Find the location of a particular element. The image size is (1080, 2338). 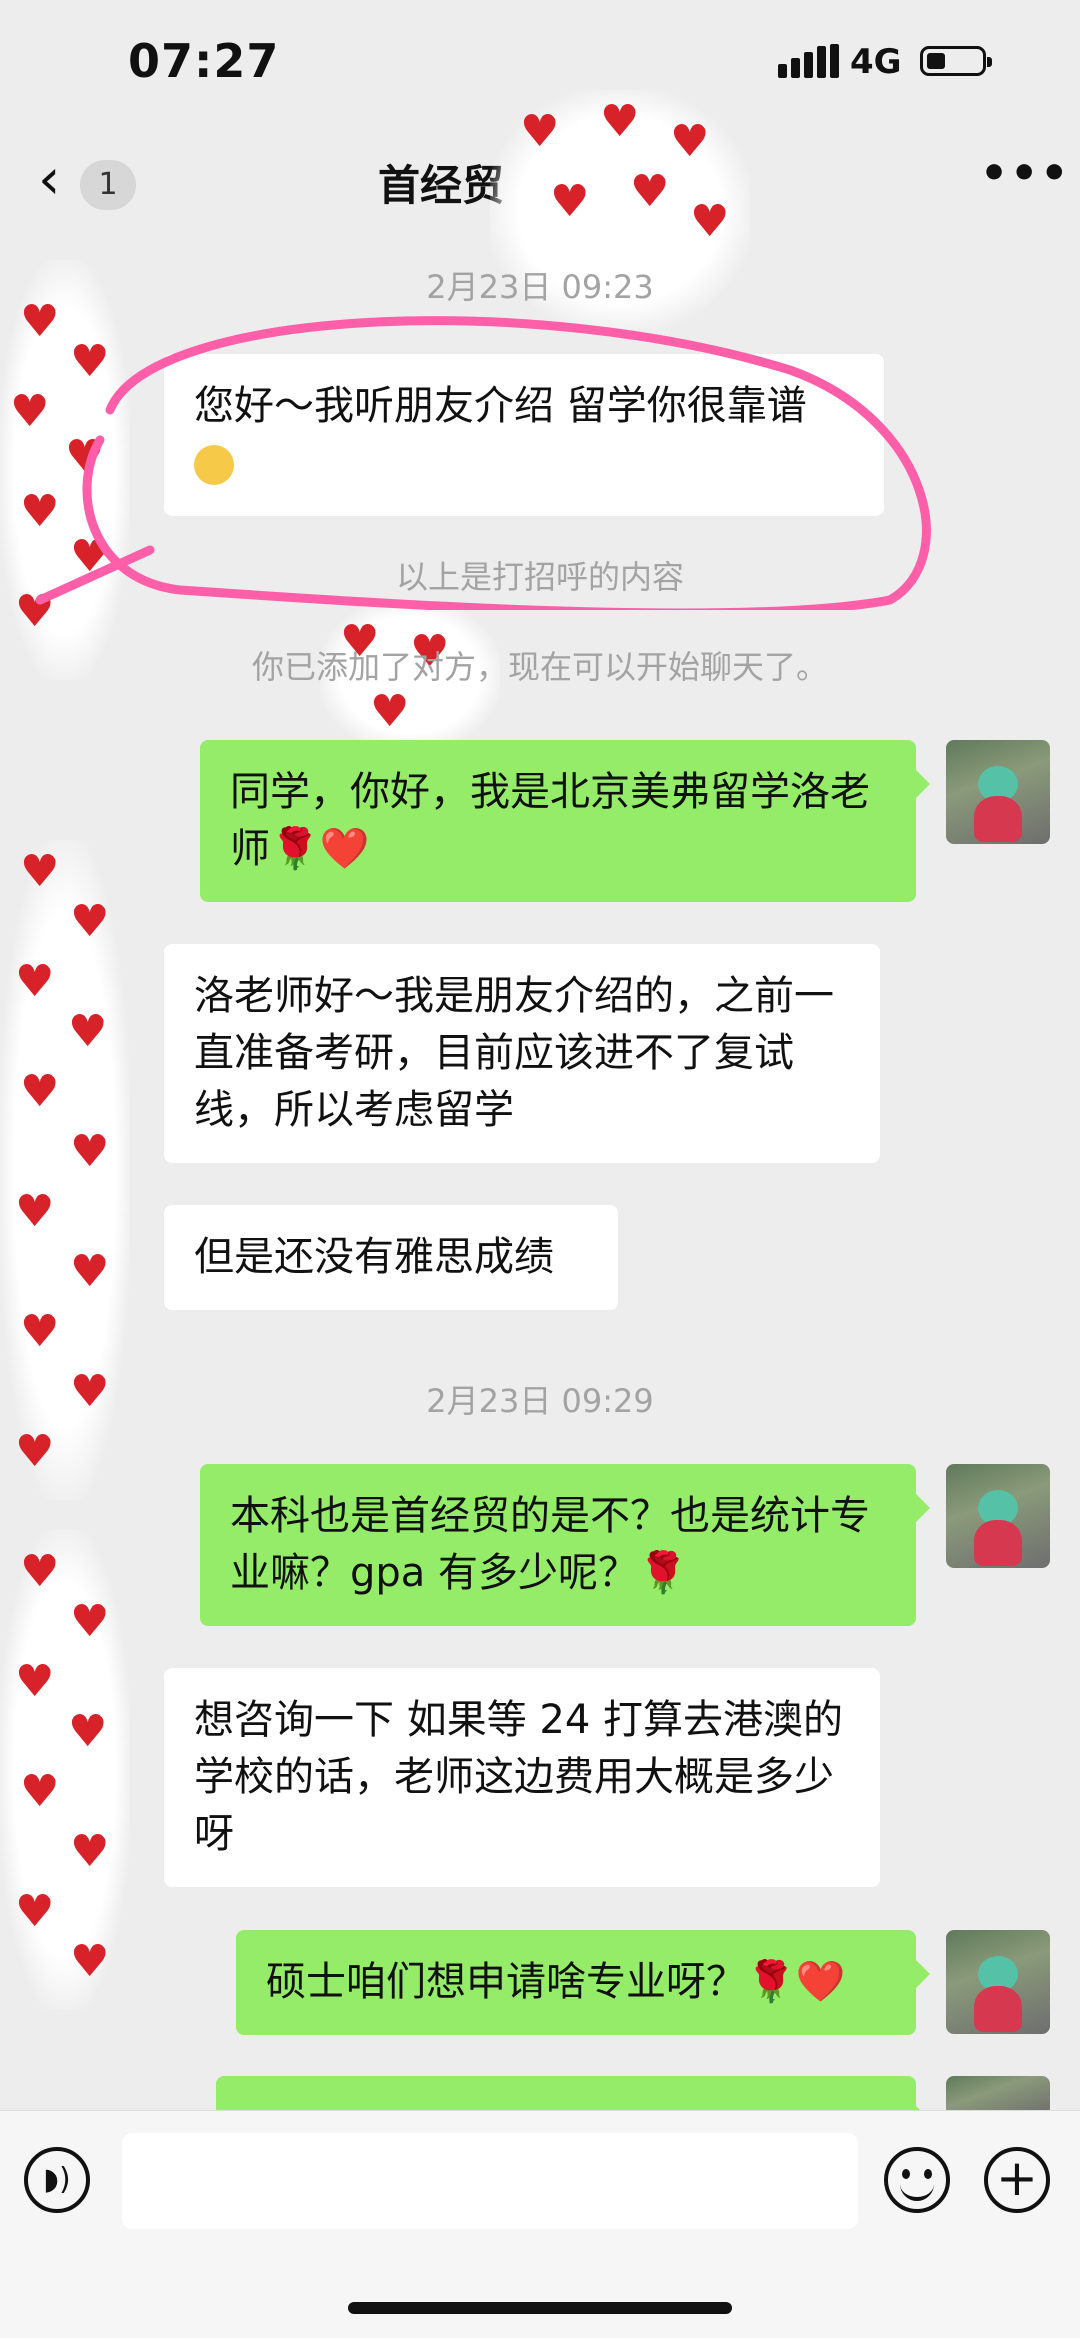

more-button: ••• is located at coordinates (1025, 173).